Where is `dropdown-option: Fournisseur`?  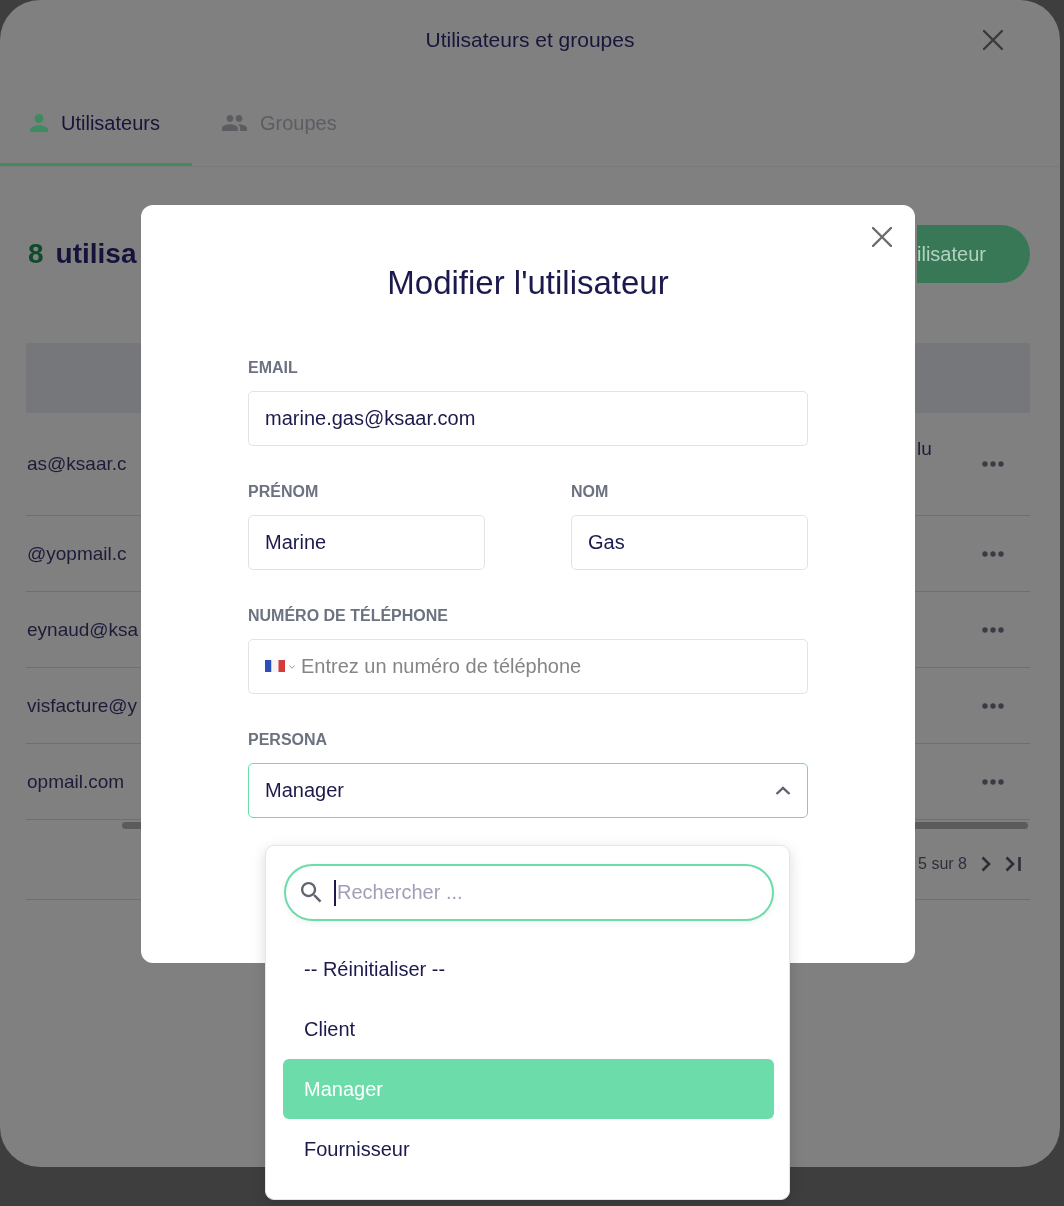 dropdown-option: Fournisseur is located at coordinates (528, 1149).